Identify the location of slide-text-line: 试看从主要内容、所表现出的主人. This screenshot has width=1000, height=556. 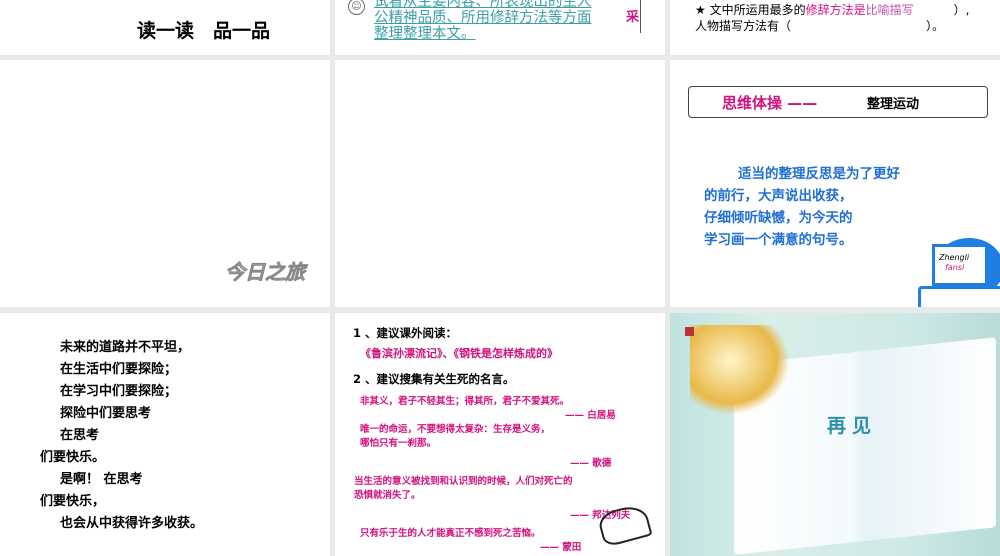
(483, 5).